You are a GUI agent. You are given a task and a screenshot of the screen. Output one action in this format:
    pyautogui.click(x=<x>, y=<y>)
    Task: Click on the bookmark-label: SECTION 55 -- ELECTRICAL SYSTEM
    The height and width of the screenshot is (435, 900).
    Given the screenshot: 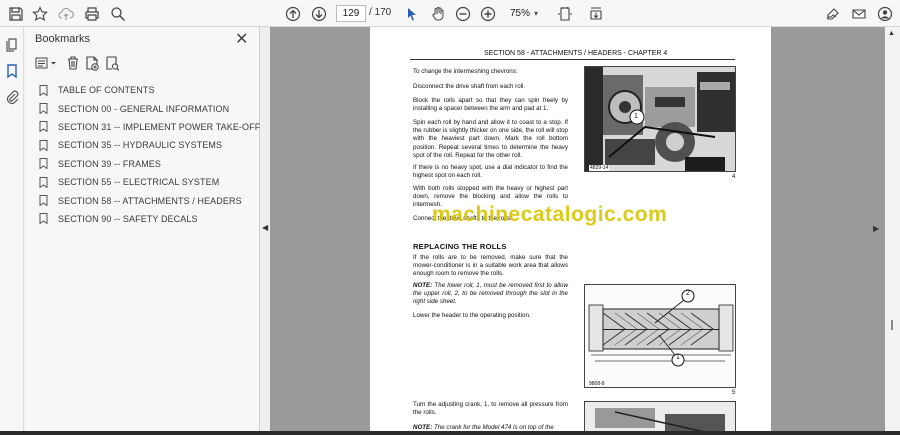 What is the action you would take?
    pyautogui.click(x=139, y=182)
    